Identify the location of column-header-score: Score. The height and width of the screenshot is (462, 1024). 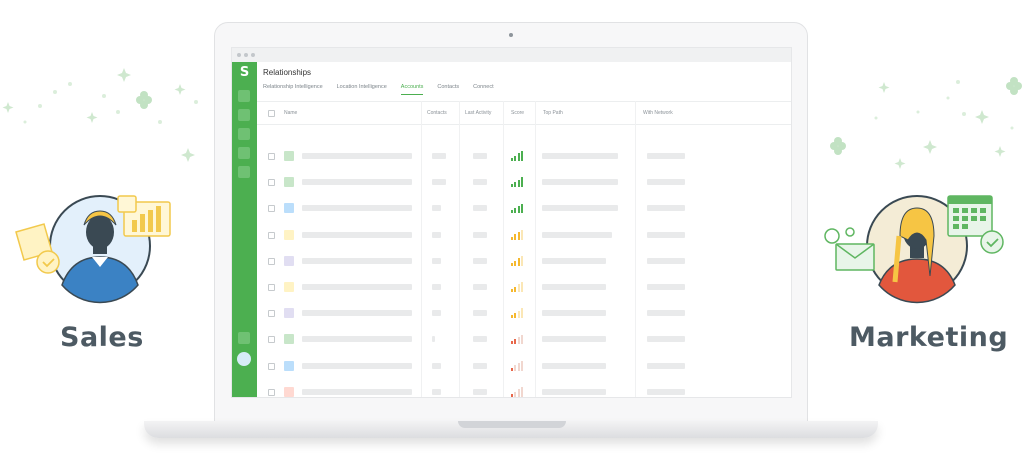
(517, 113).